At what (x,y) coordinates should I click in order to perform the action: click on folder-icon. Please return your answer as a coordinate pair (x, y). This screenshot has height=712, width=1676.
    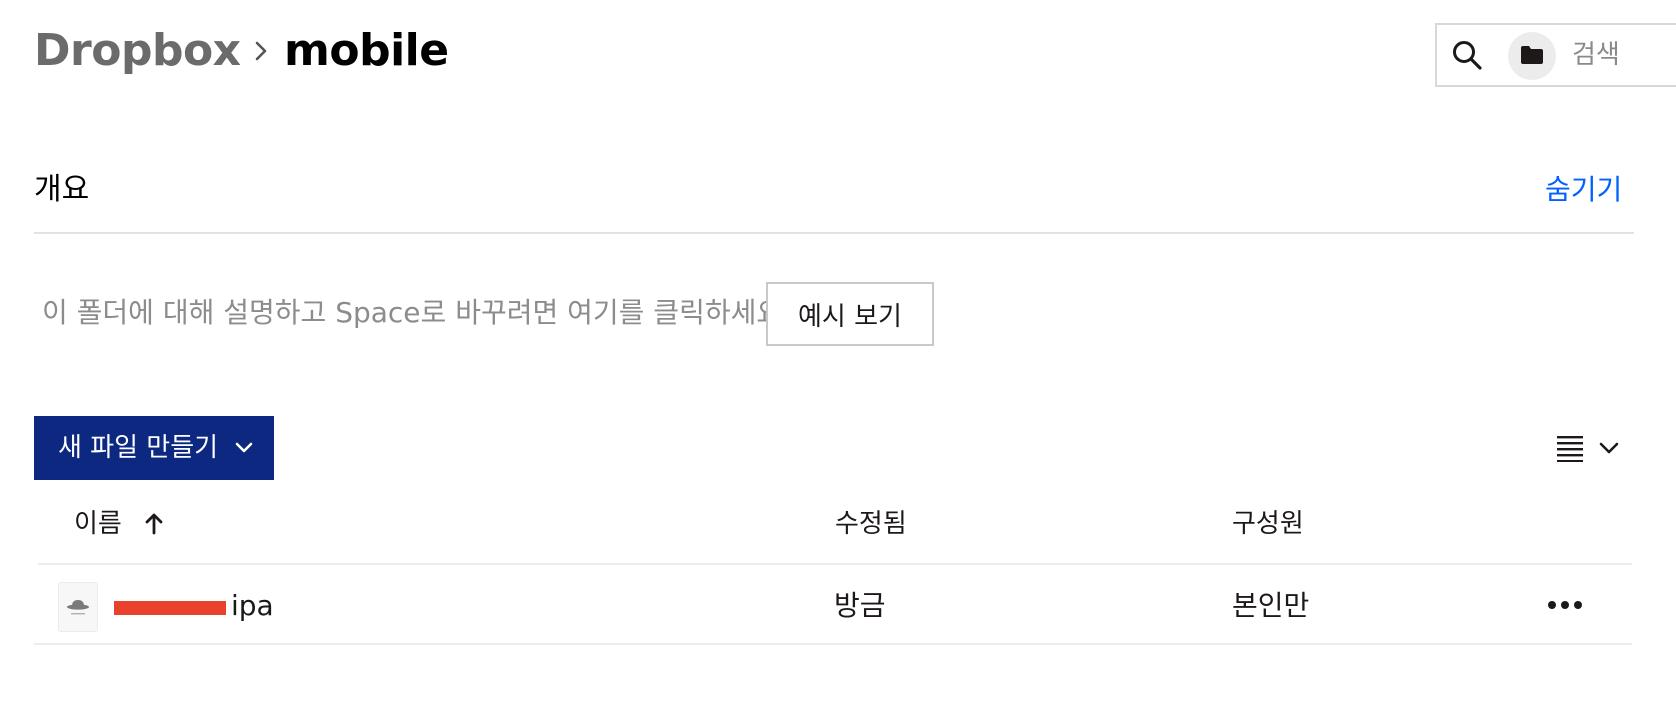
    Looking at the image, I should click on (1532, 55).